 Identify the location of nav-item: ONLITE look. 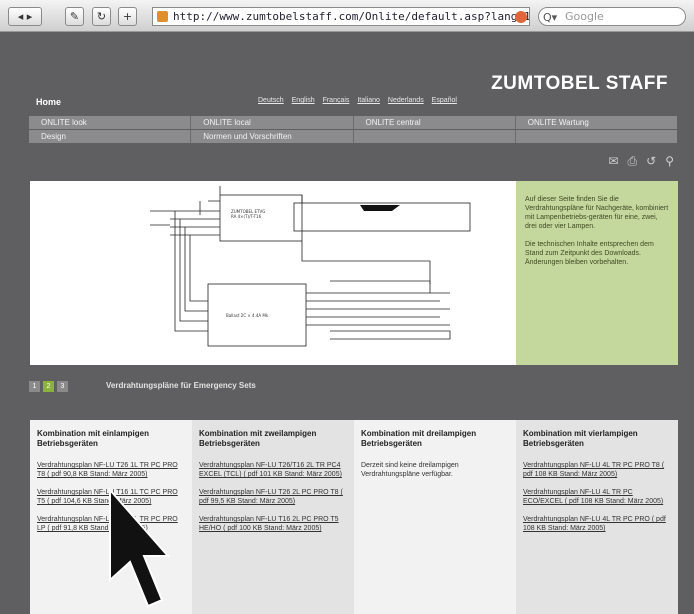
(110, 122).